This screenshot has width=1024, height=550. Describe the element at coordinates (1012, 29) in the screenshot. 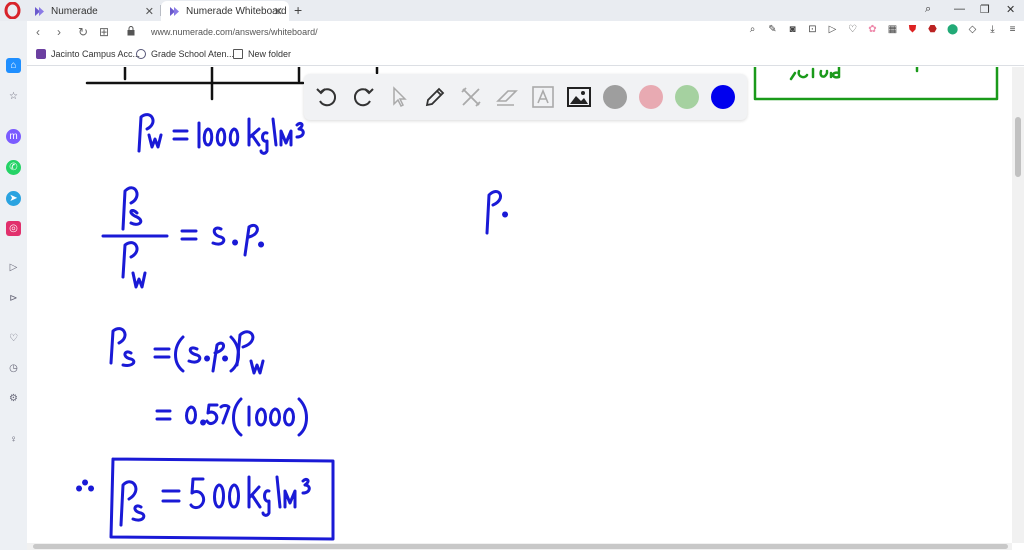

I see `menu-icon: ≡` at that location.